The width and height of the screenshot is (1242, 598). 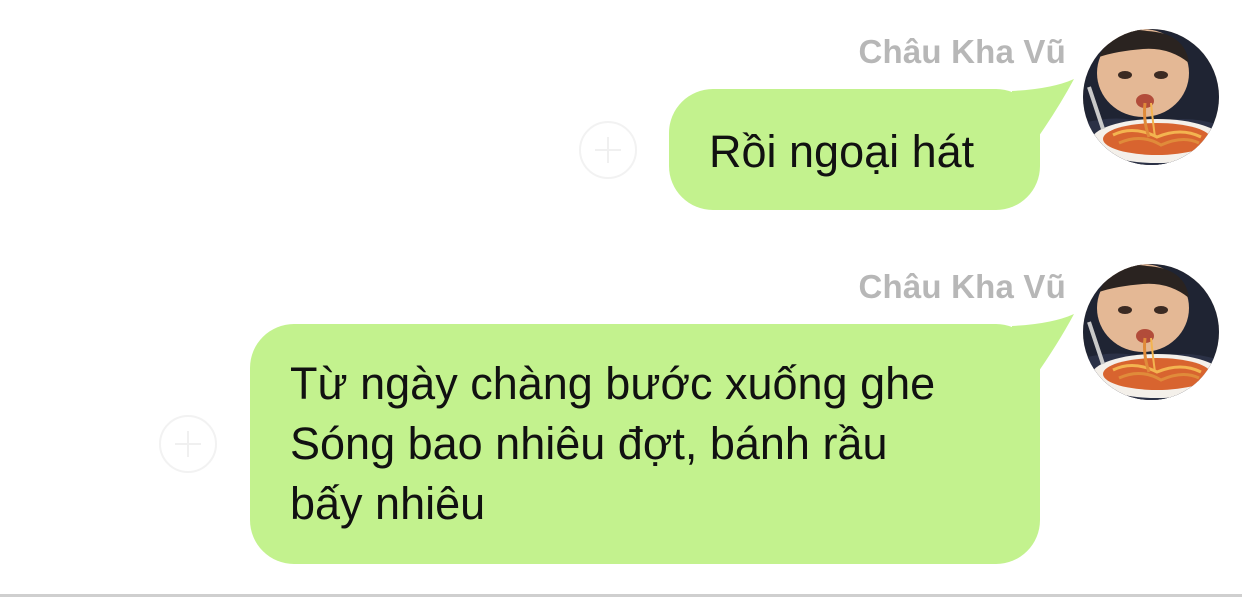 I want to click on message-text-line: Sóng bao nhiêu đợt, bánh rầu, so click(x=589, y=443).